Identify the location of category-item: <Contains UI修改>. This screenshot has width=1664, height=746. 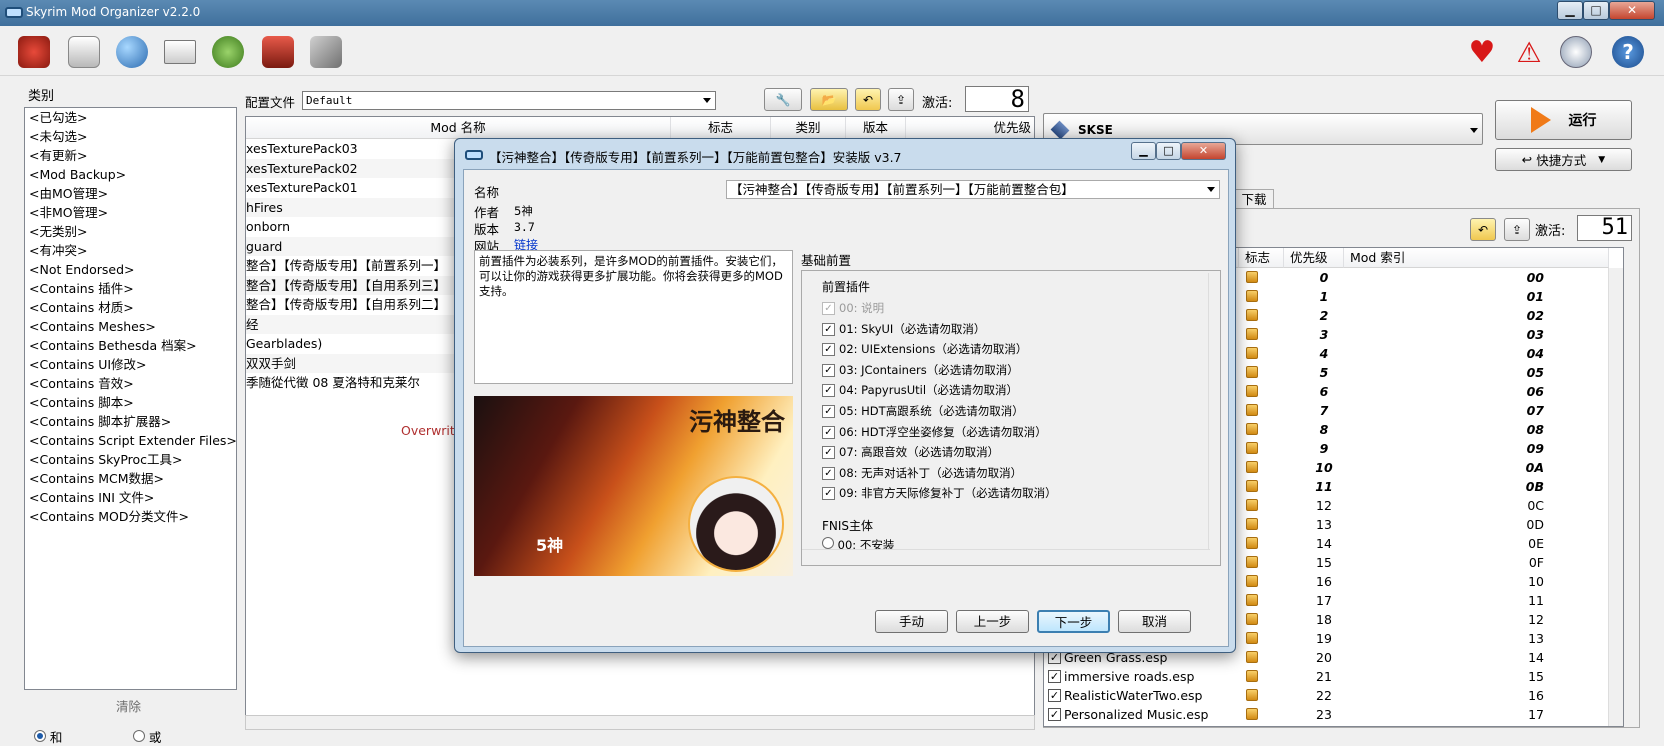
(130, 364).